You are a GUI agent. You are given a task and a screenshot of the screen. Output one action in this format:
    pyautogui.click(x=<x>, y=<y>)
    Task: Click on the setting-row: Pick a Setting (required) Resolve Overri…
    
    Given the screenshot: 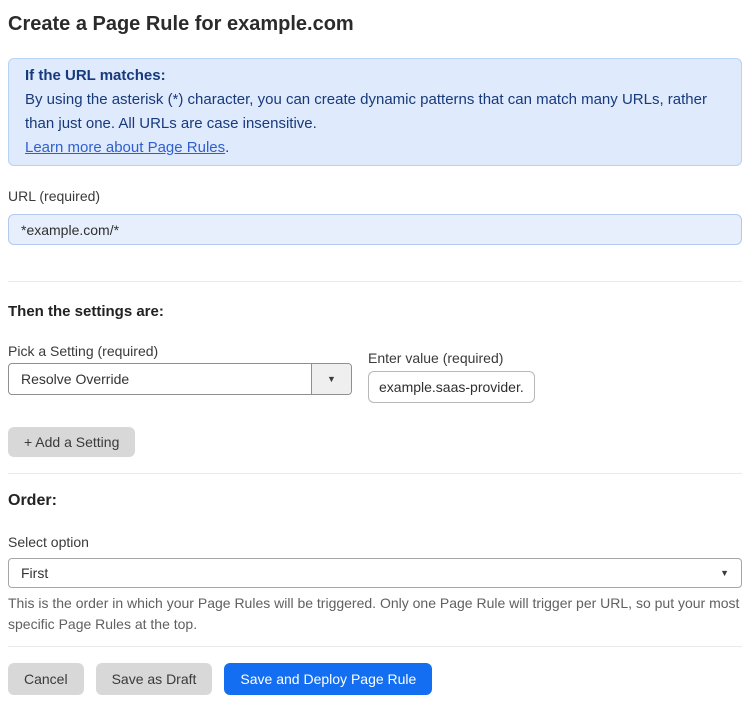 What is the action you would take?
    pyautogui.click(x=375, y=372)
    